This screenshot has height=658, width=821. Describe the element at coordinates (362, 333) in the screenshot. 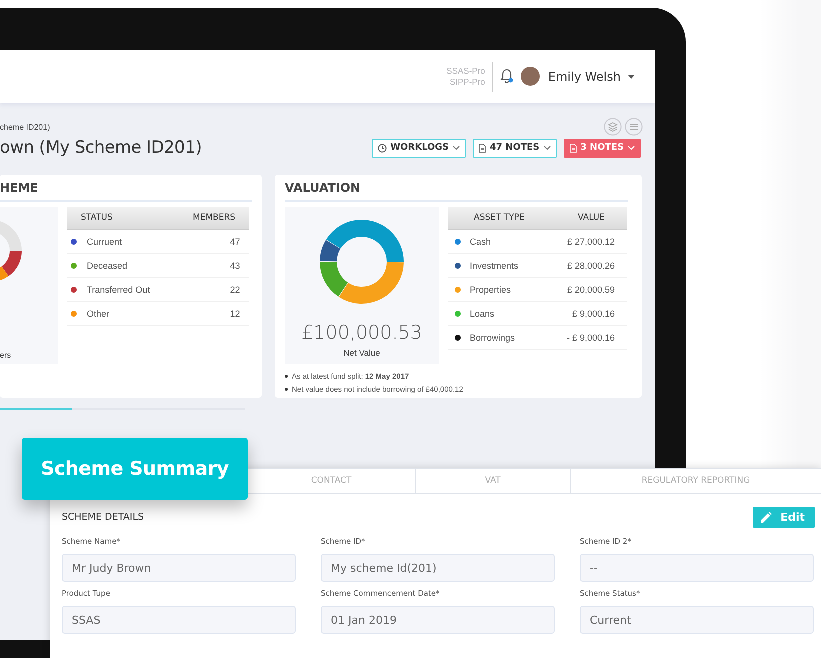

I see `net-value: £100,000.53` at that location.